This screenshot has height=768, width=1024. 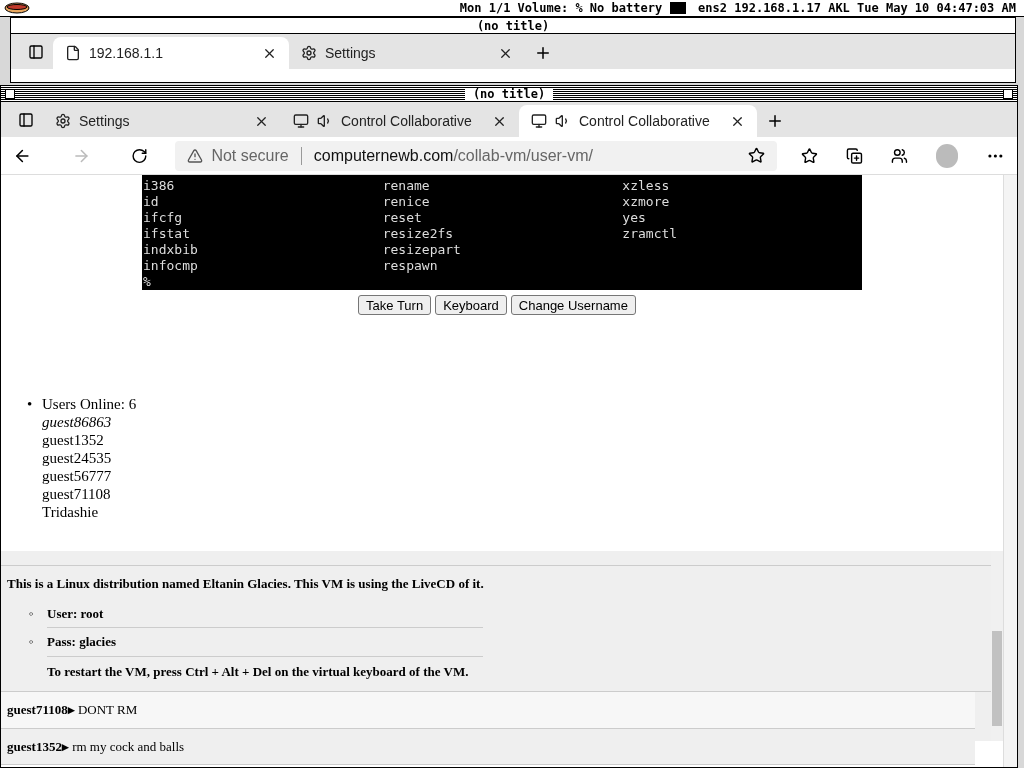 What do you see at coordinates (418, 233) in the screenshot?
I see `terminal-text: resize2fs` at bounding box center [418, 233].